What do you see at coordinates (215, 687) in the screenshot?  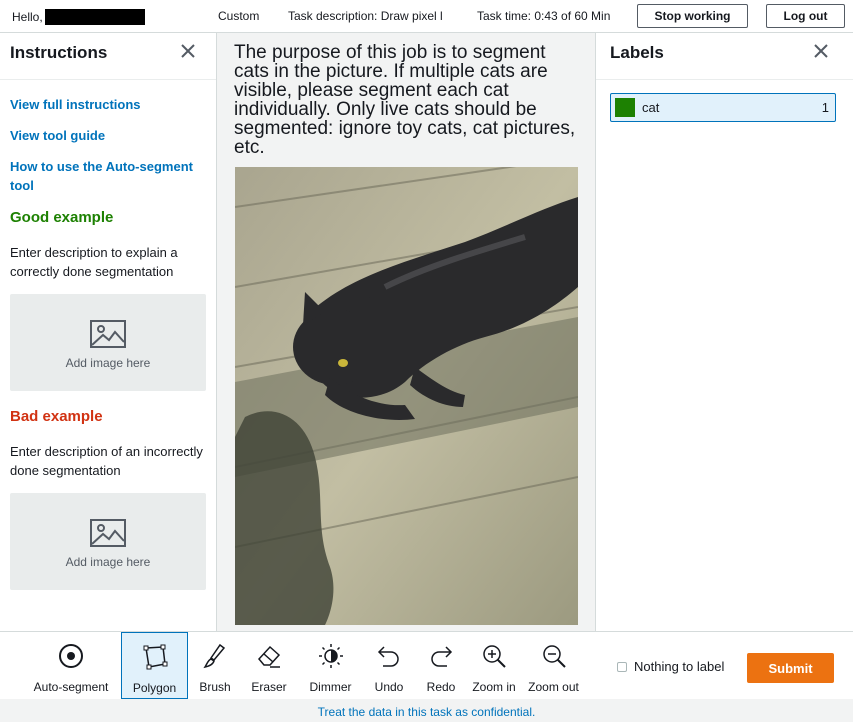 I see `tool-label: Brush` at bounding box center [215, 687].